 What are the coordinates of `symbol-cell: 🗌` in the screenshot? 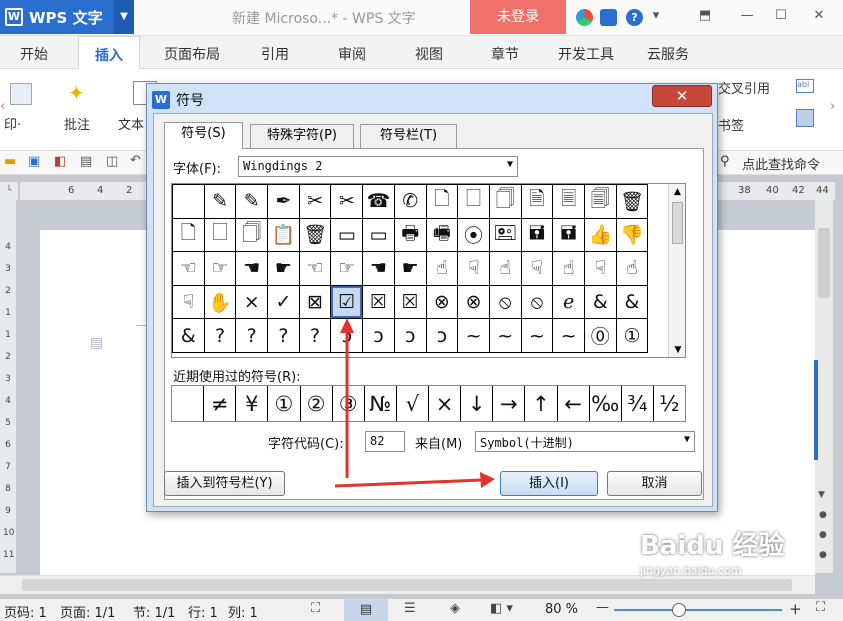 It's located at (474, 202).